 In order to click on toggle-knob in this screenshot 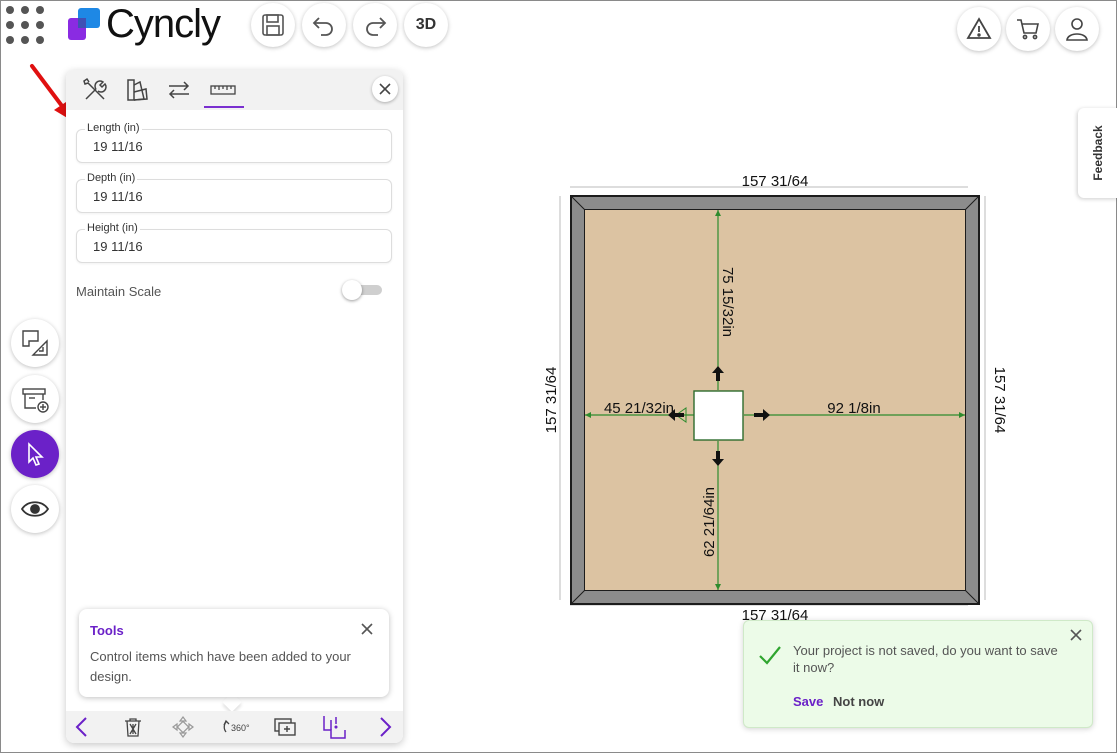, I will do `click(352, 290)`.